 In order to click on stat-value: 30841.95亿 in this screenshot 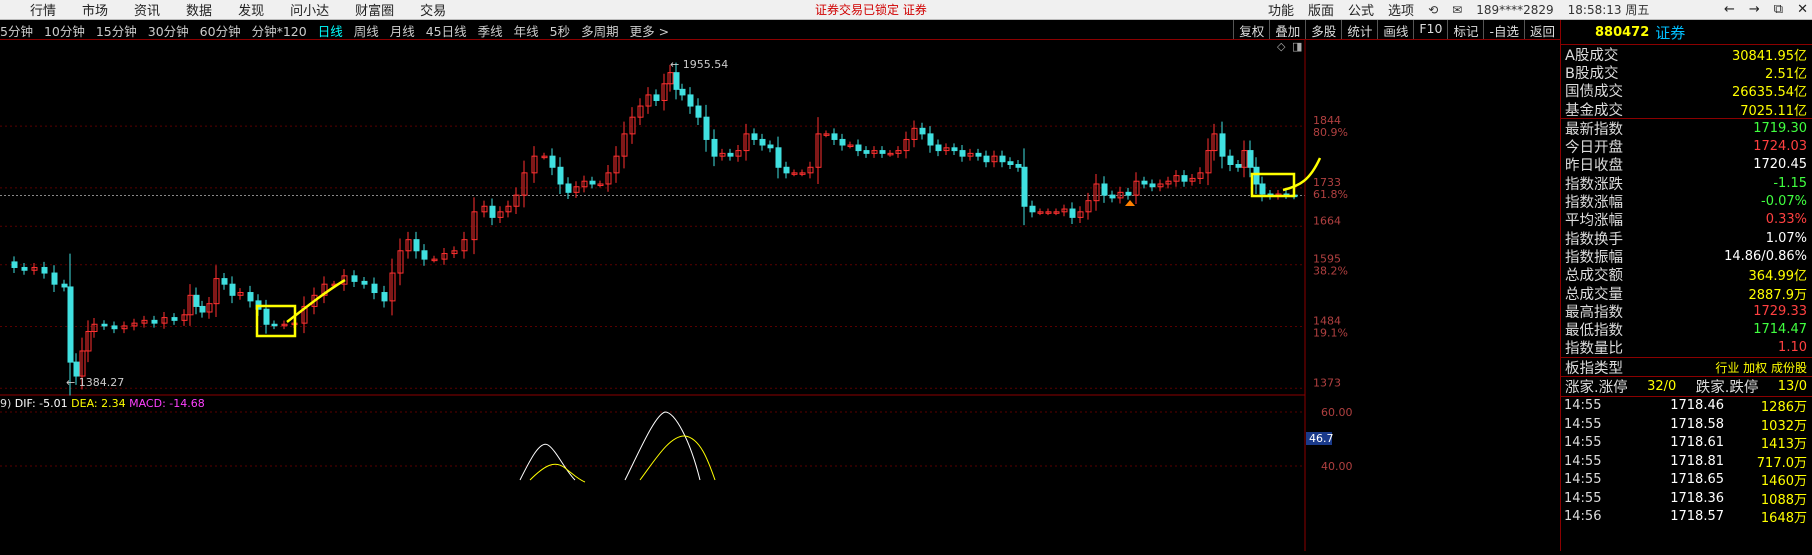, I will do `click(1769, 56)`.